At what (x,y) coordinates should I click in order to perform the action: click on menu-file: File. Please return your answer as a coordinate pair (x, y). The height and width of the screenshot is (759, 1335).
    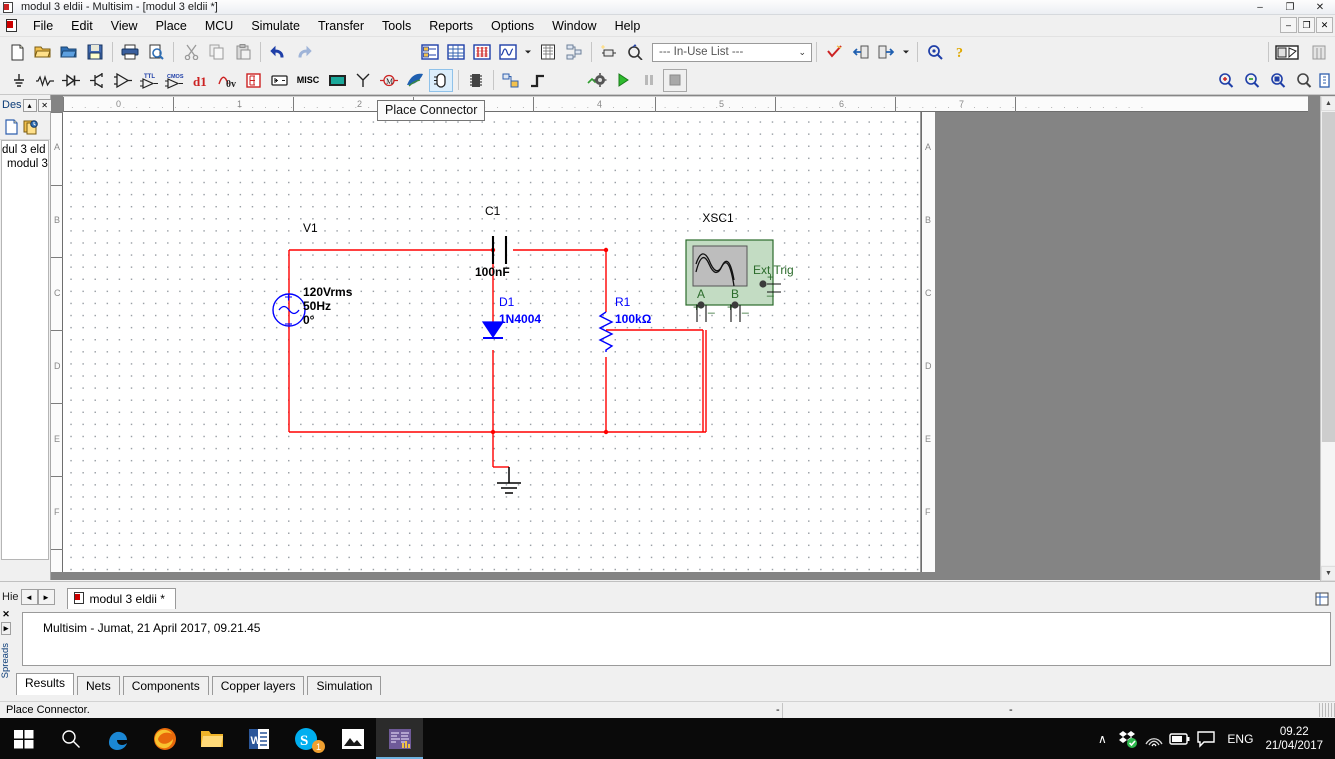
    Looking at the image, I should click on (43, 26).